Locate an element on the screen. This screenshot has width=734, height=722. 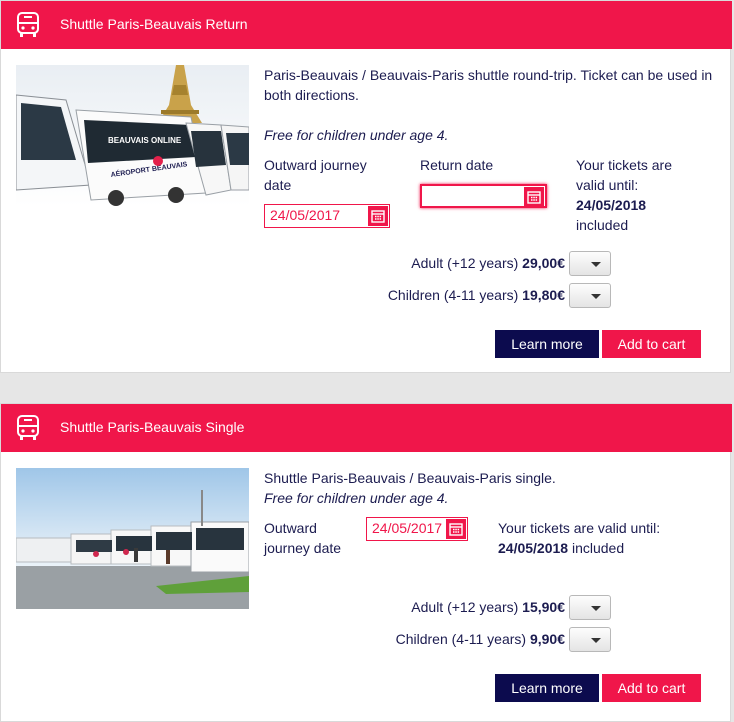
product-title: Shuttle Paris-Beauvais Single is located at coordinates (152, 427).